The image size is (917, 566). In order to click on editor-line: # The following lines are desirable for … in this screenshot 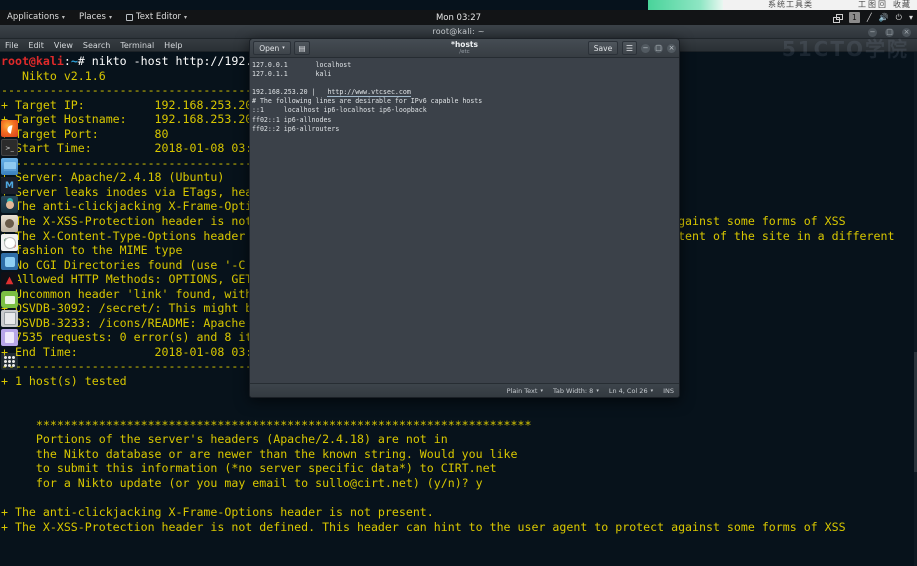, I will do `click(367, 101)`.